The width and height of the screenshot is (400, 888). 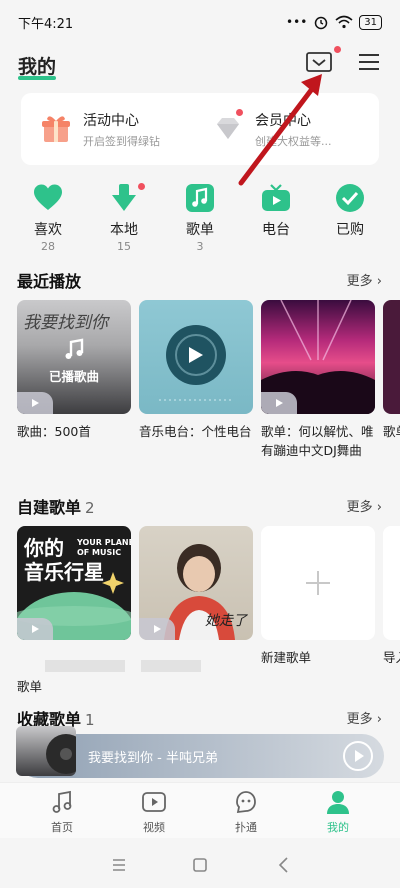 What do you see at coordinates (37, 67) in the screenshot?
I see `page-title: 我的` at bounding box center [37, 67].